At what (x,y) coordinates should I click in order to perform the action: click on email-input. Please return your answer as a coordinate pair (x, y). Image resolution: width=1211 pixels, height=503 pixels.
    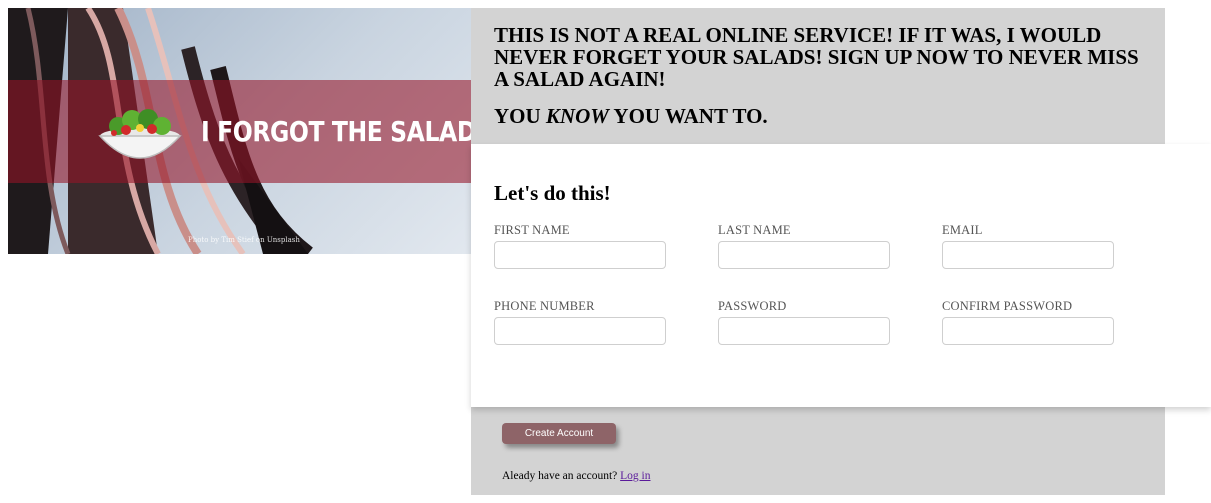
    Looking at the image, I should click on (1028, 255).